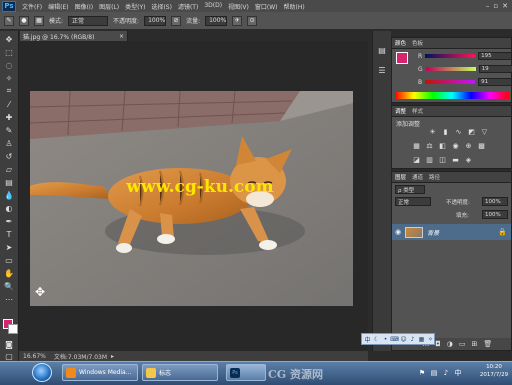 Image resolution: width=512 pixels, height=385 pixels. Describe the element at coordinates (481, 145) in the screenshot. I see `color-lookup-icon: ▩` at that location.